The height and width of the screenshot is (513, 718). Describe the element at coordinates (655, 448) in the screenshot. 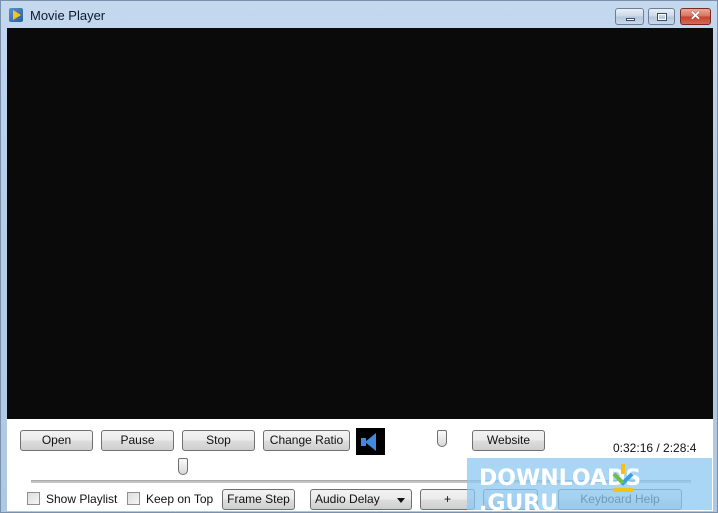

I see `time-display: 0:32:16 / 2:28:4` at that location.